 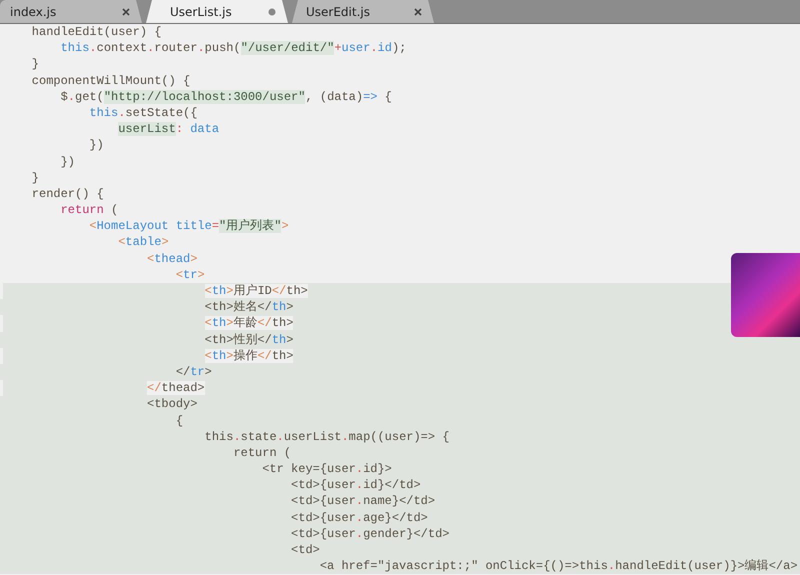 What do you see at coordinates (363, 11) in the screenshot?
I see `tab: UserEdit.js` at bounding box center [363, 11].